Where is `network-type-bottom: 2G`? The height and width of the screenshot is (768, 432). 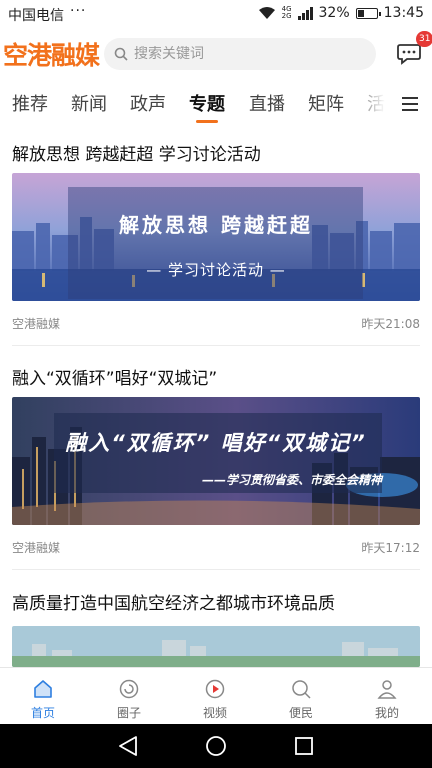
network-type-bottom: 2G is located at coordinates (286, 16).